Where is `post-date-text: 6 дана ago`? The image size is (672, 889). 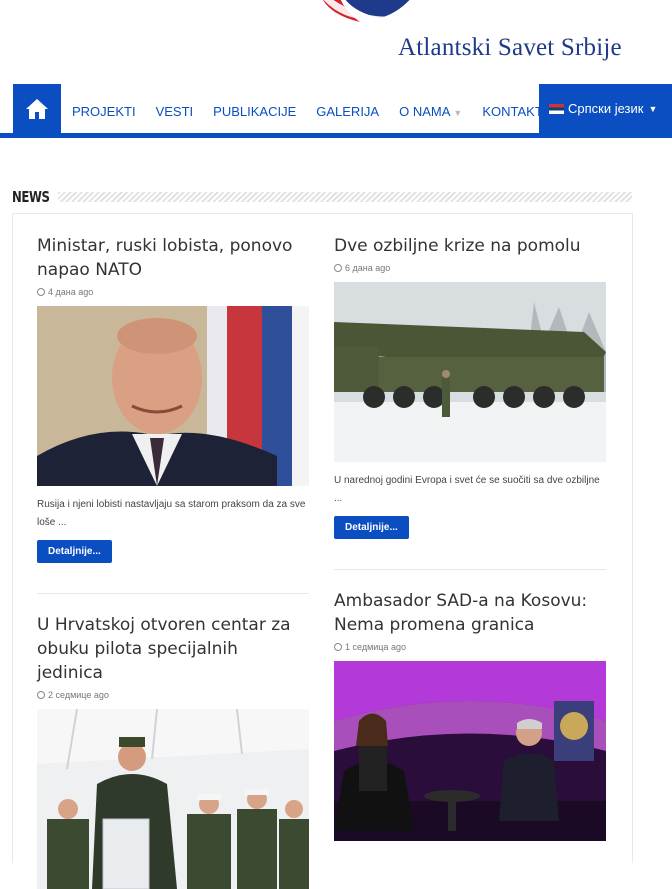
post-date-text: 6 дана ago is located at coordinates (368, 268).